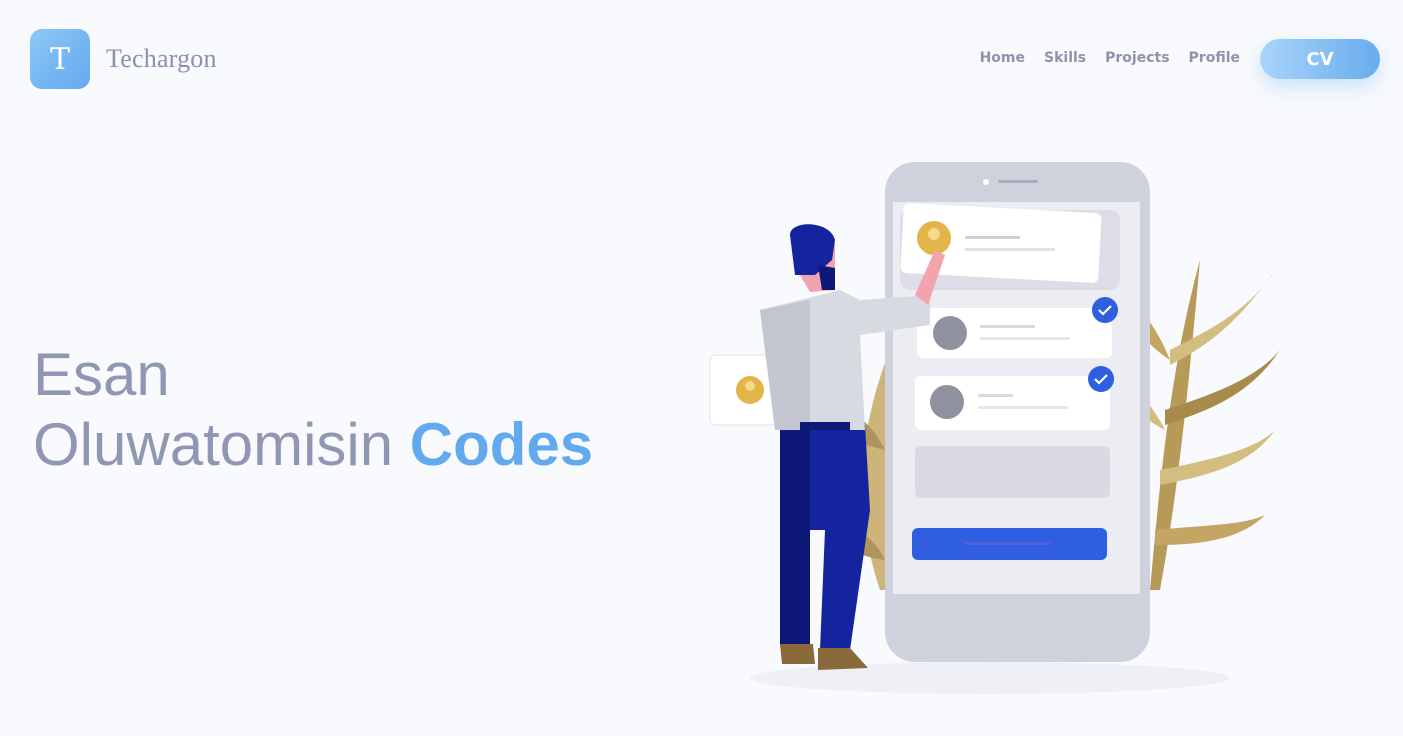 Image resolution: width=1403 pixels, height=736 pixels. Describe the element at coordinates (1137, 58) in the screenshot. I see `nav-projects-link: Projects` at that location.